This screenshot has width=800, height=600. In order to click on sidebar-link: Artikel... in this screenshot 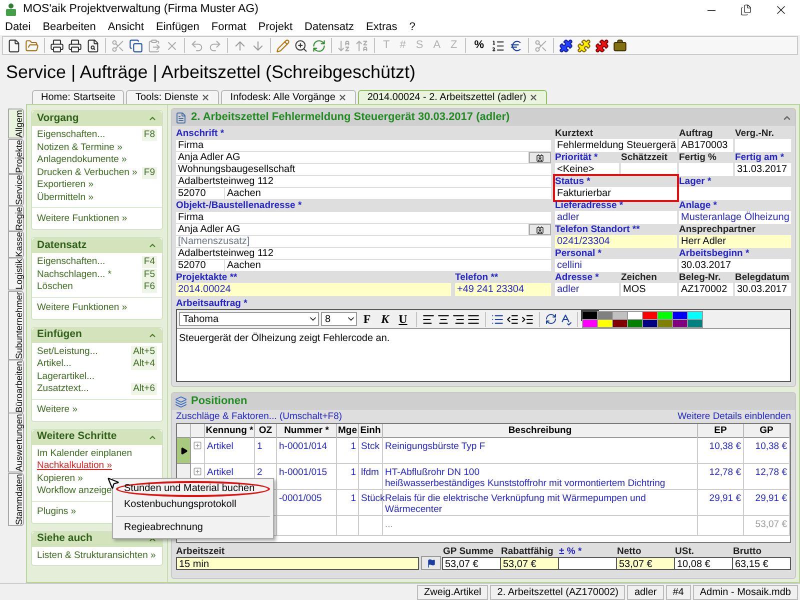, I will do `click(54, 364)`.